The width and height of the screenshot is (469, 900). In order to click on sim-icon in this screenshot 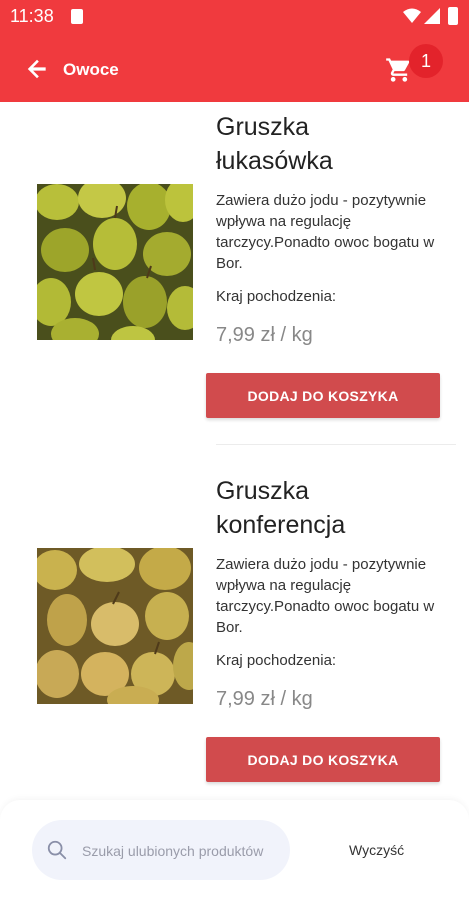, I will do `click(77, 16)`.